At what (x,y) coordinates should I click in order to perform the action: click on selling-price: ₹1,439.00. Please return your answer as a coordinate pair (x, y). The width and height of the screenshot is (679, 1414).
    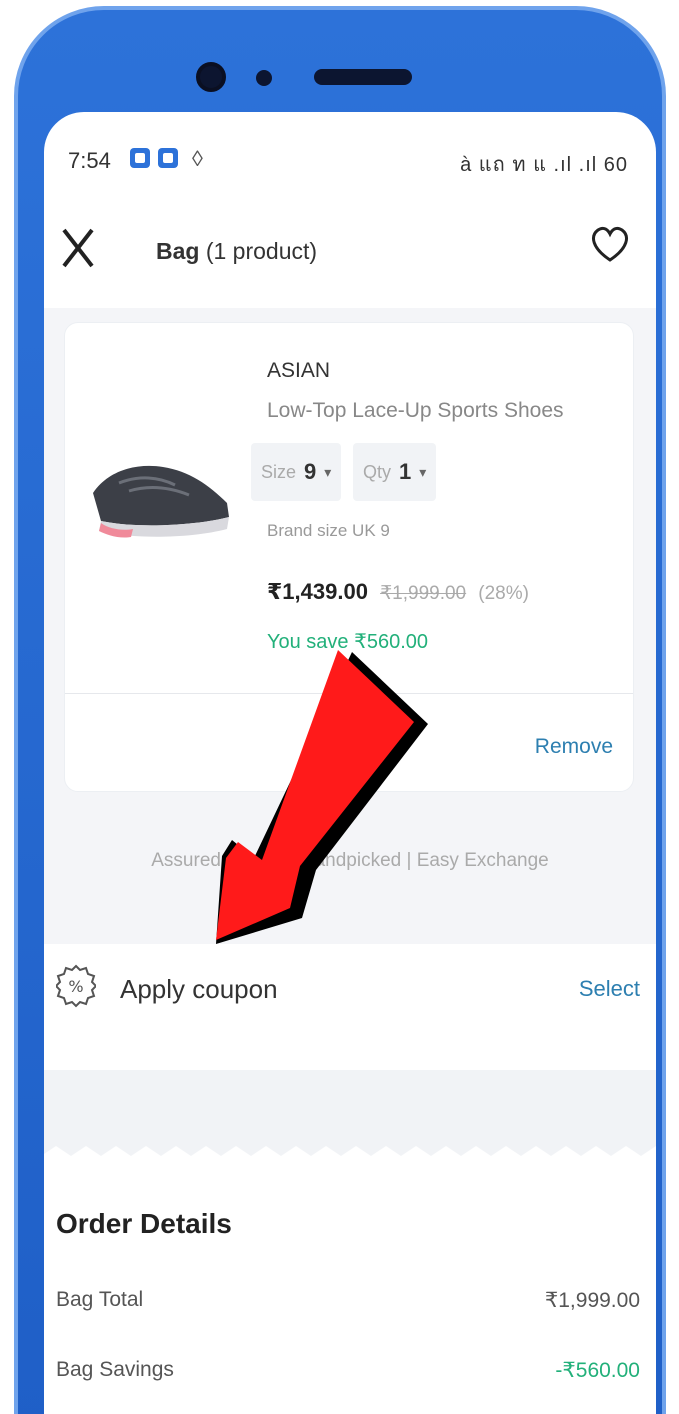
    Looking at the image, I should click on (317, 591).